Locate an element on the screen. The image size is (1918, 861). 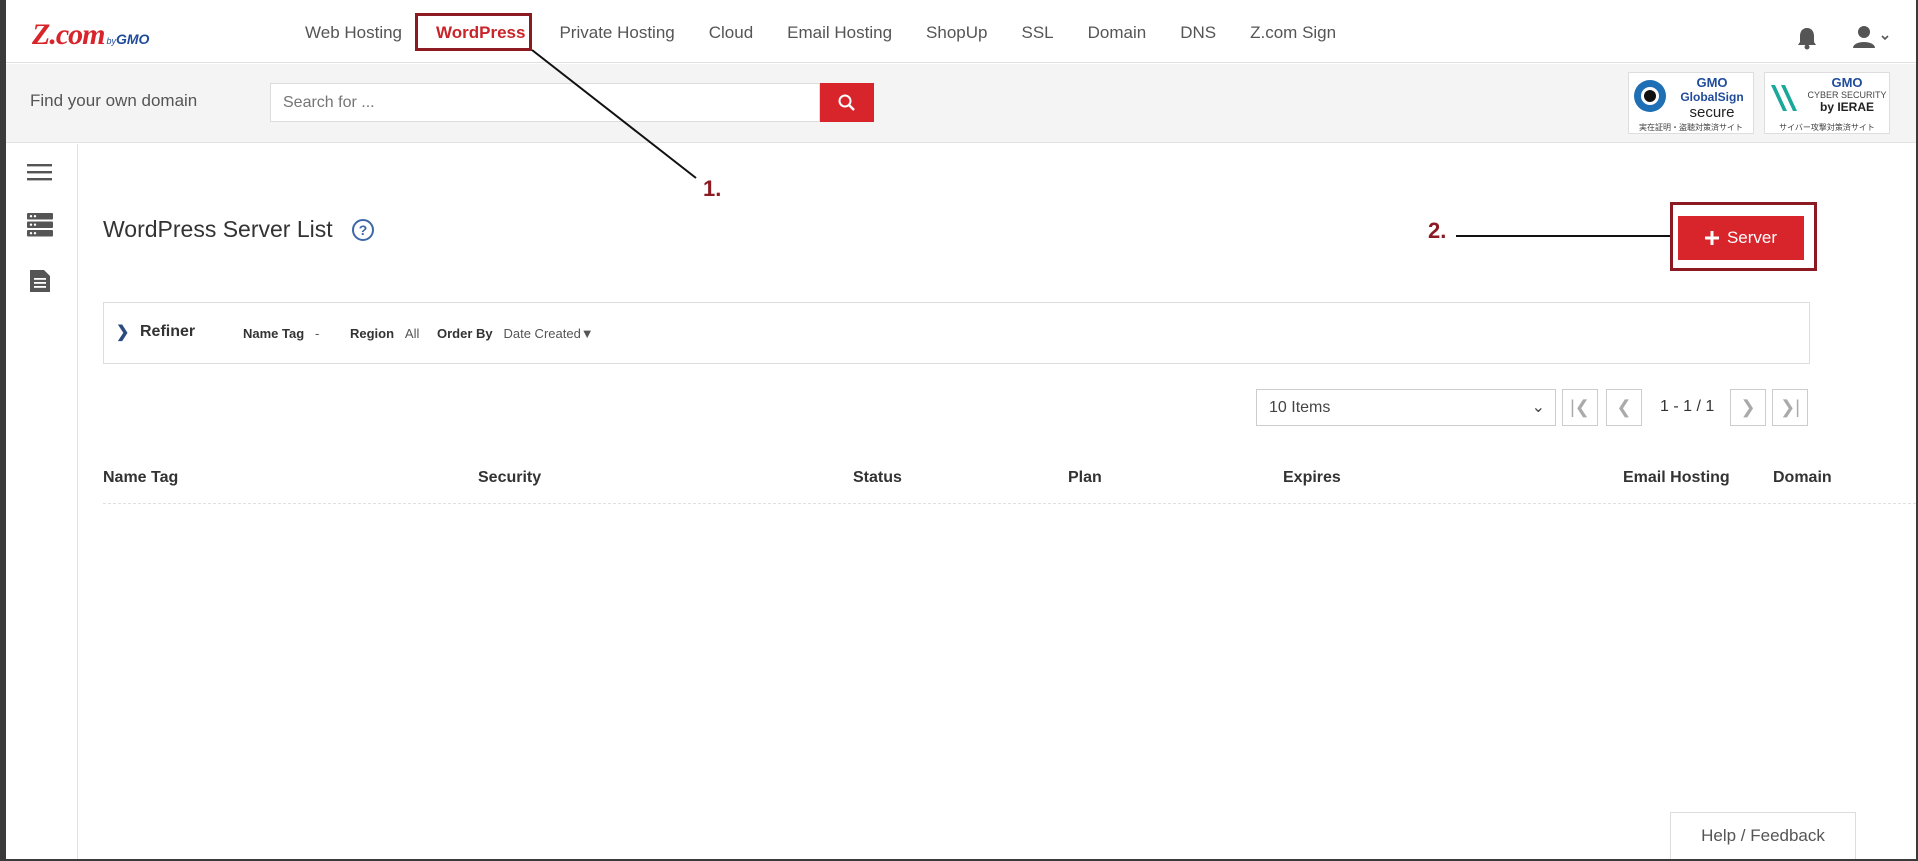
last-page-button: ❯| is located at coordinates (1790, 407).